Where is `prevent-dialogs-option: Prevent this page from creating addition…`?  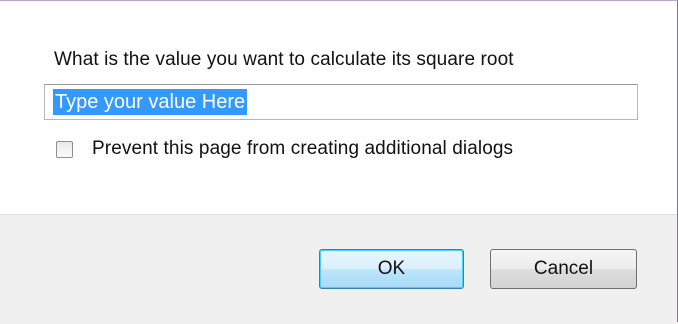
prevent-dialogs-option: Prevent this page from creating addition… is located at coordinates (284, 149).